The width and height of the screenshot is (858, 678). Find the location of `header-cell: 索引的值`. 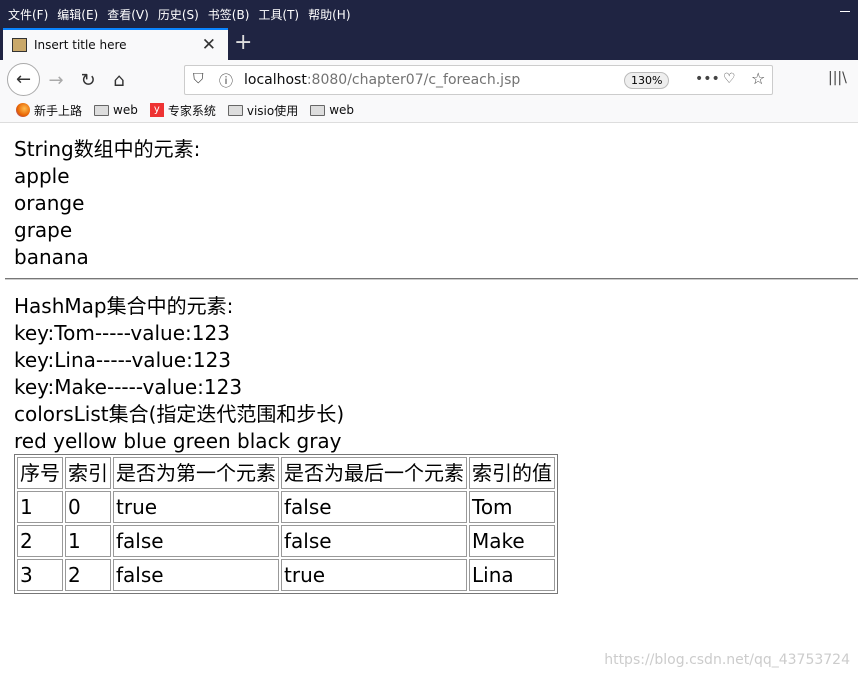

header-cell: 索引的值 is located at coordinates (512, 473).